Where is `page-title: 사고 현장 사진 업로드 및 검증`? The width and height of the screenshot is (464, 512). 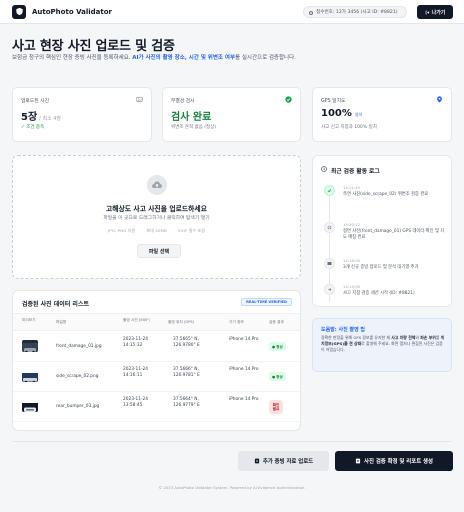
page-title: 사고 현장 사진 업로드 및 검증 is located at coordinates (93, 46).